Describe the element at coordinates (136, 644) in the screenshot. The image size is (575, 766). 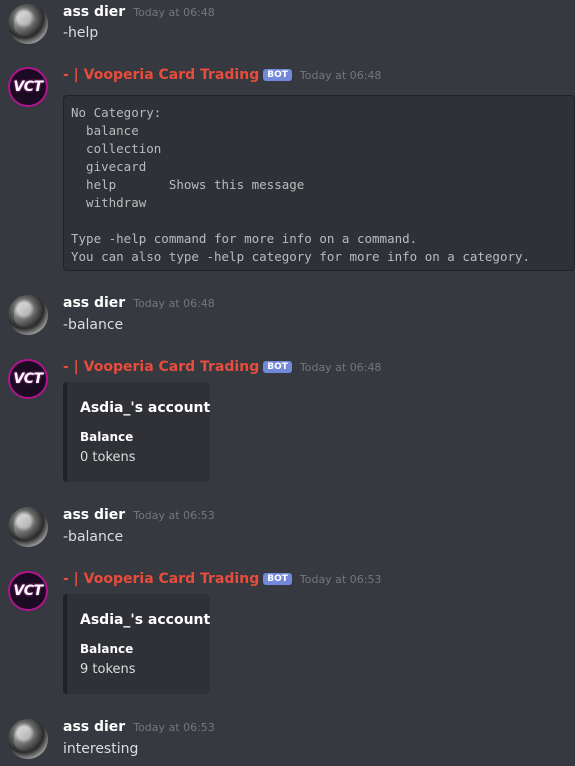
I see `embed: Asdia_'s account Balance 9 tokens` at that location.